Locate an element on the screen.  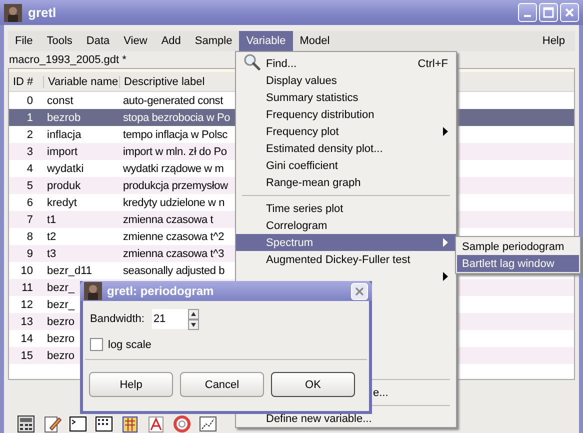
table-cell-text: t2 is located at coordinates (51, 236).